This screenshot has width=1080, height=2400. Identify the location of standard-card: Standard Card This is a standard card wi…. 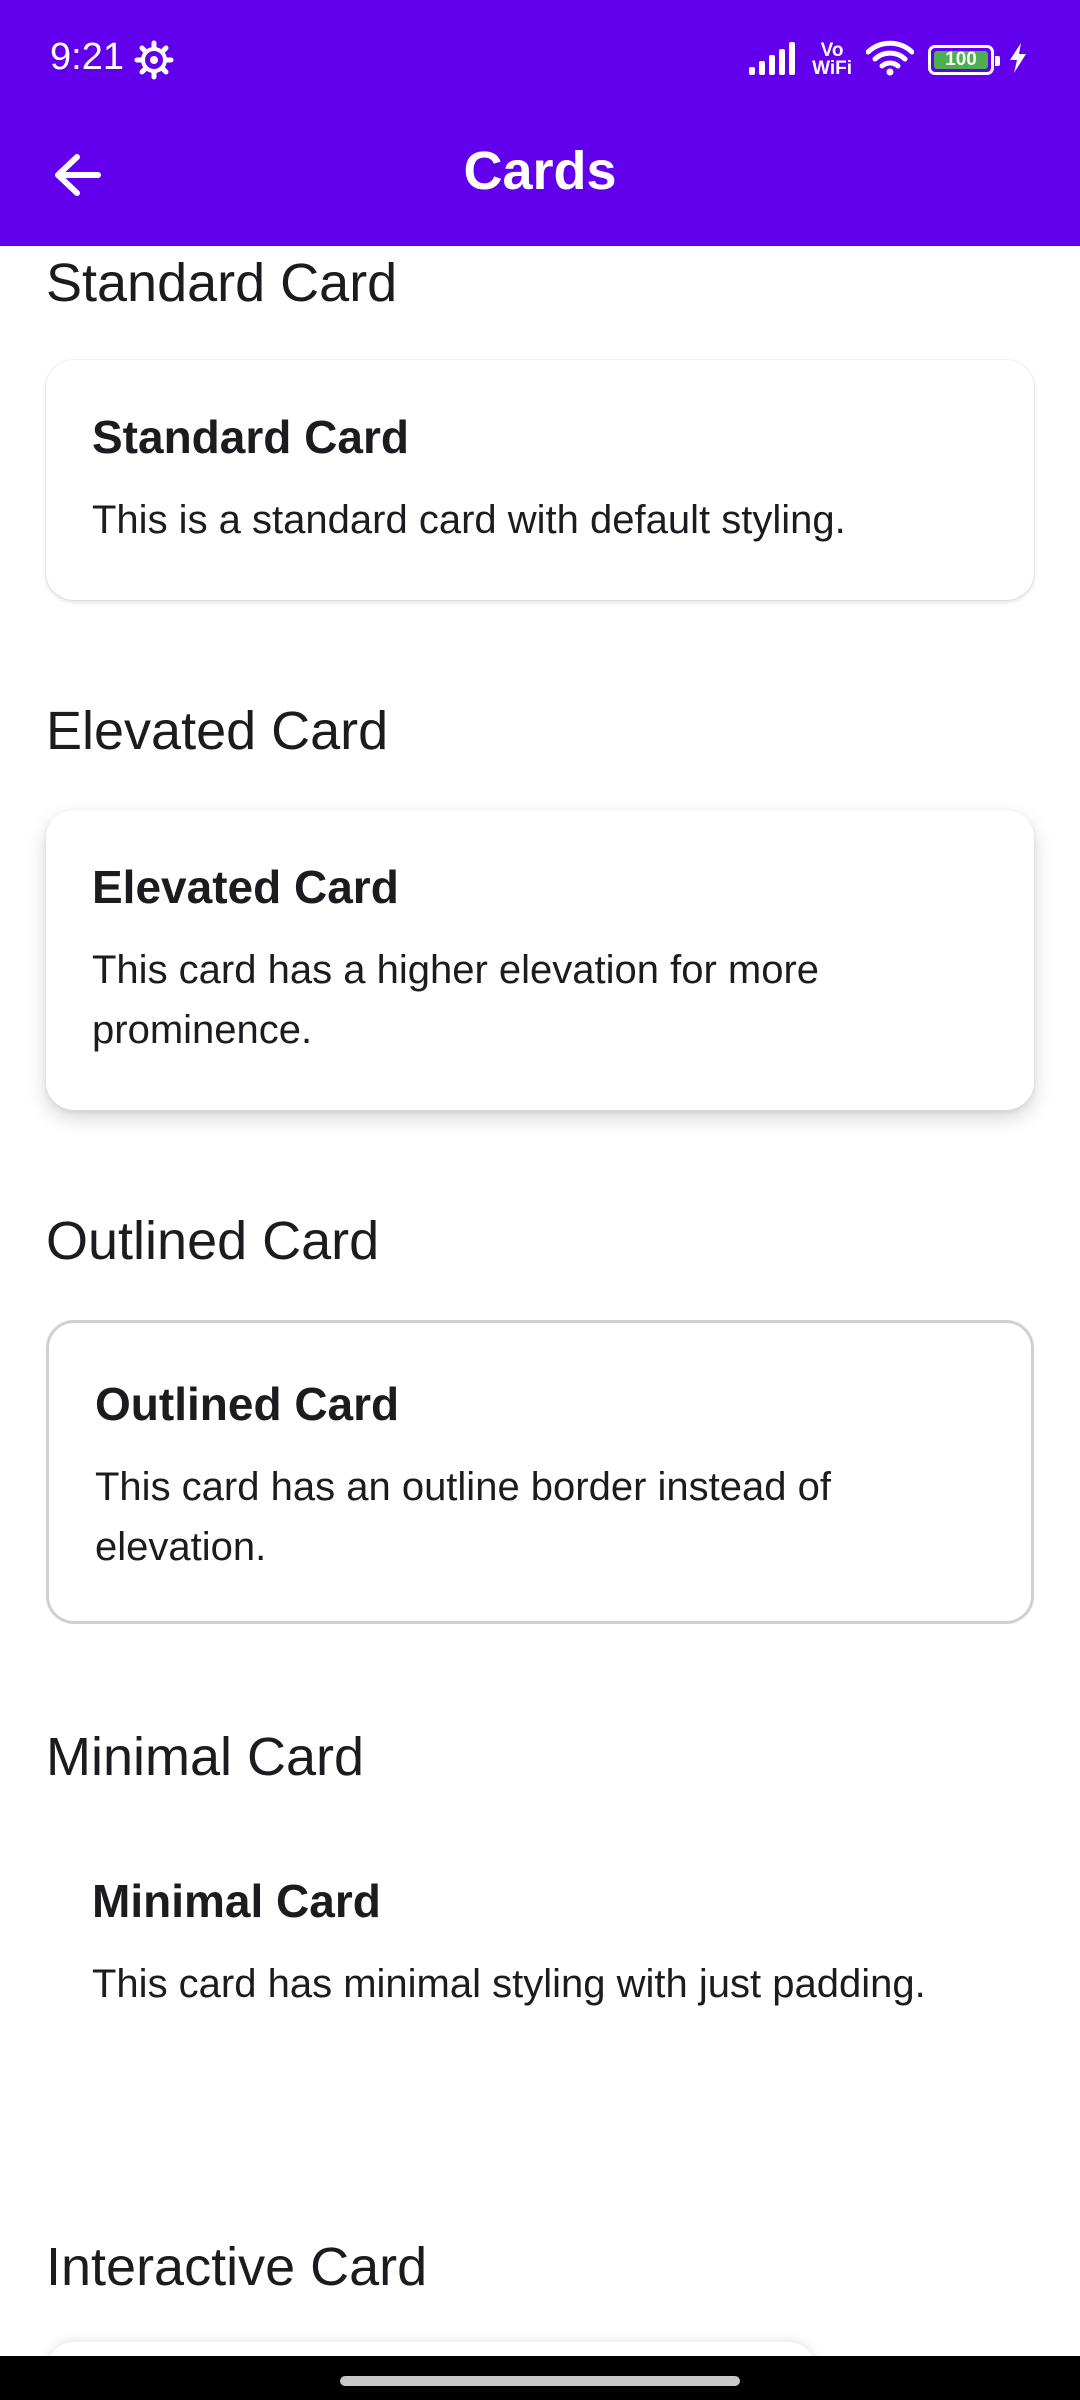
(540, 480).